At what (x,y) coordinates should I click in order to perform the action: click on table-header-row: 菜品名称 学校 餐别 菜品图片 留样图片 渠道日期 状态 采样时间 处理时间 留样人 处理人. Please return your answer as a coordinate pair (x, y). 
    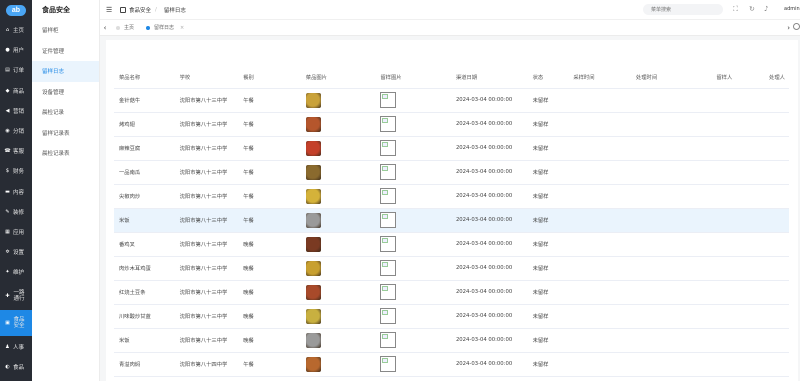
    Looking at the image, I should click on (451, 77).